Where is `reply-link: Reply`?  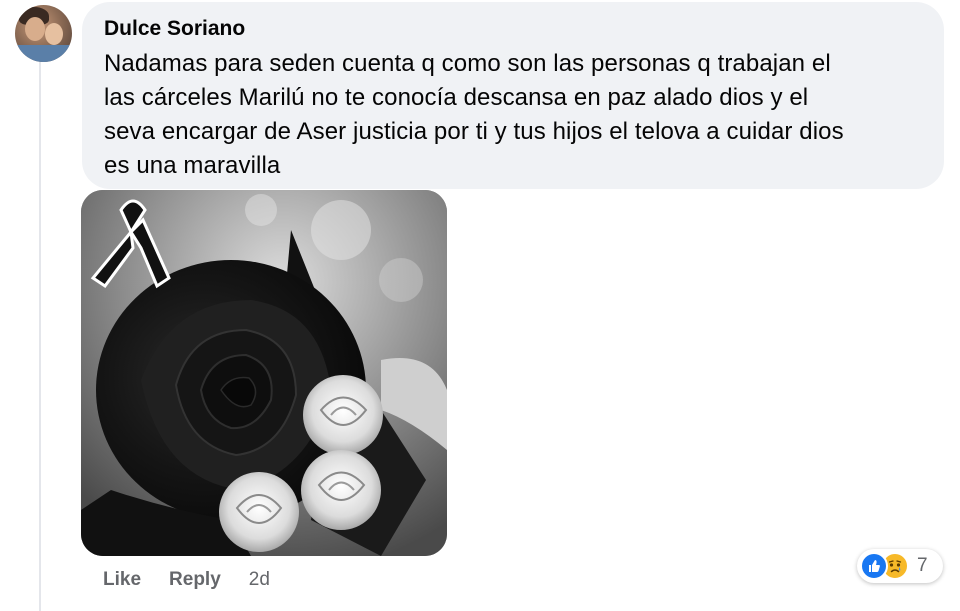 reply-link: Reply is located at coordinates (195, 580).